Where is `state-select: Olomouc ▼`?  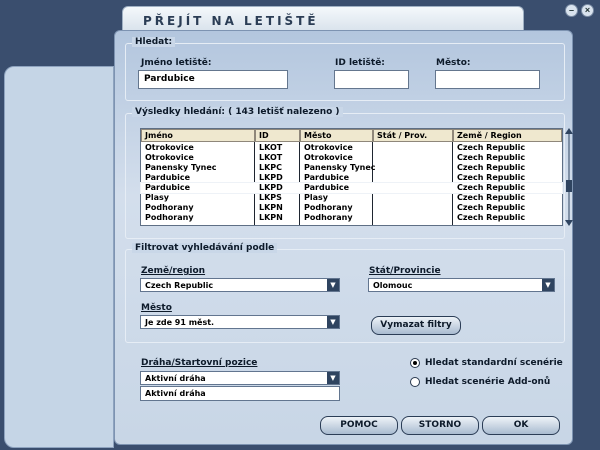 state-select: Olomouc ▼ is located at coordinates (461, 285).